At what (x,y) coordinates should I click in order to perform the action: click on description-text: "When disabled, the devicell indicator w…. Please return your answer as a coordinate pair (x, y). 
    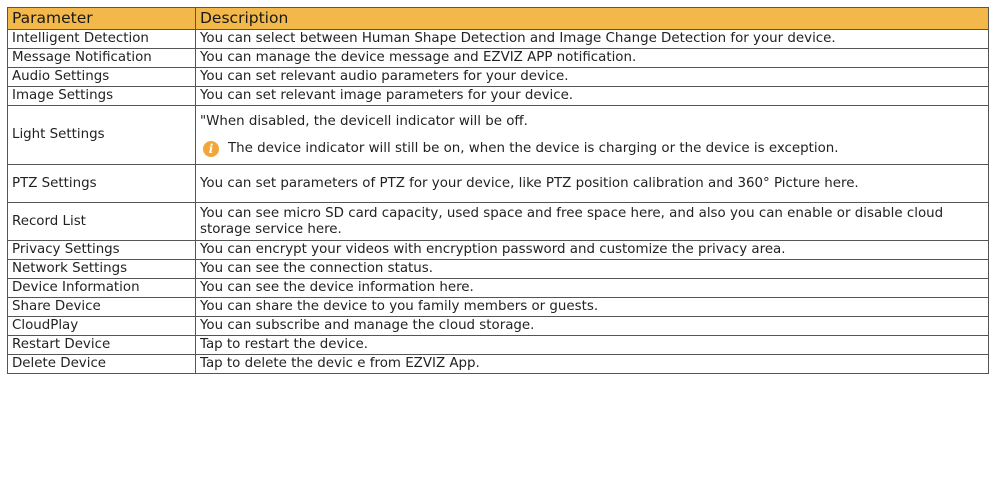
    Looking at the image, I should click on (364, 121).